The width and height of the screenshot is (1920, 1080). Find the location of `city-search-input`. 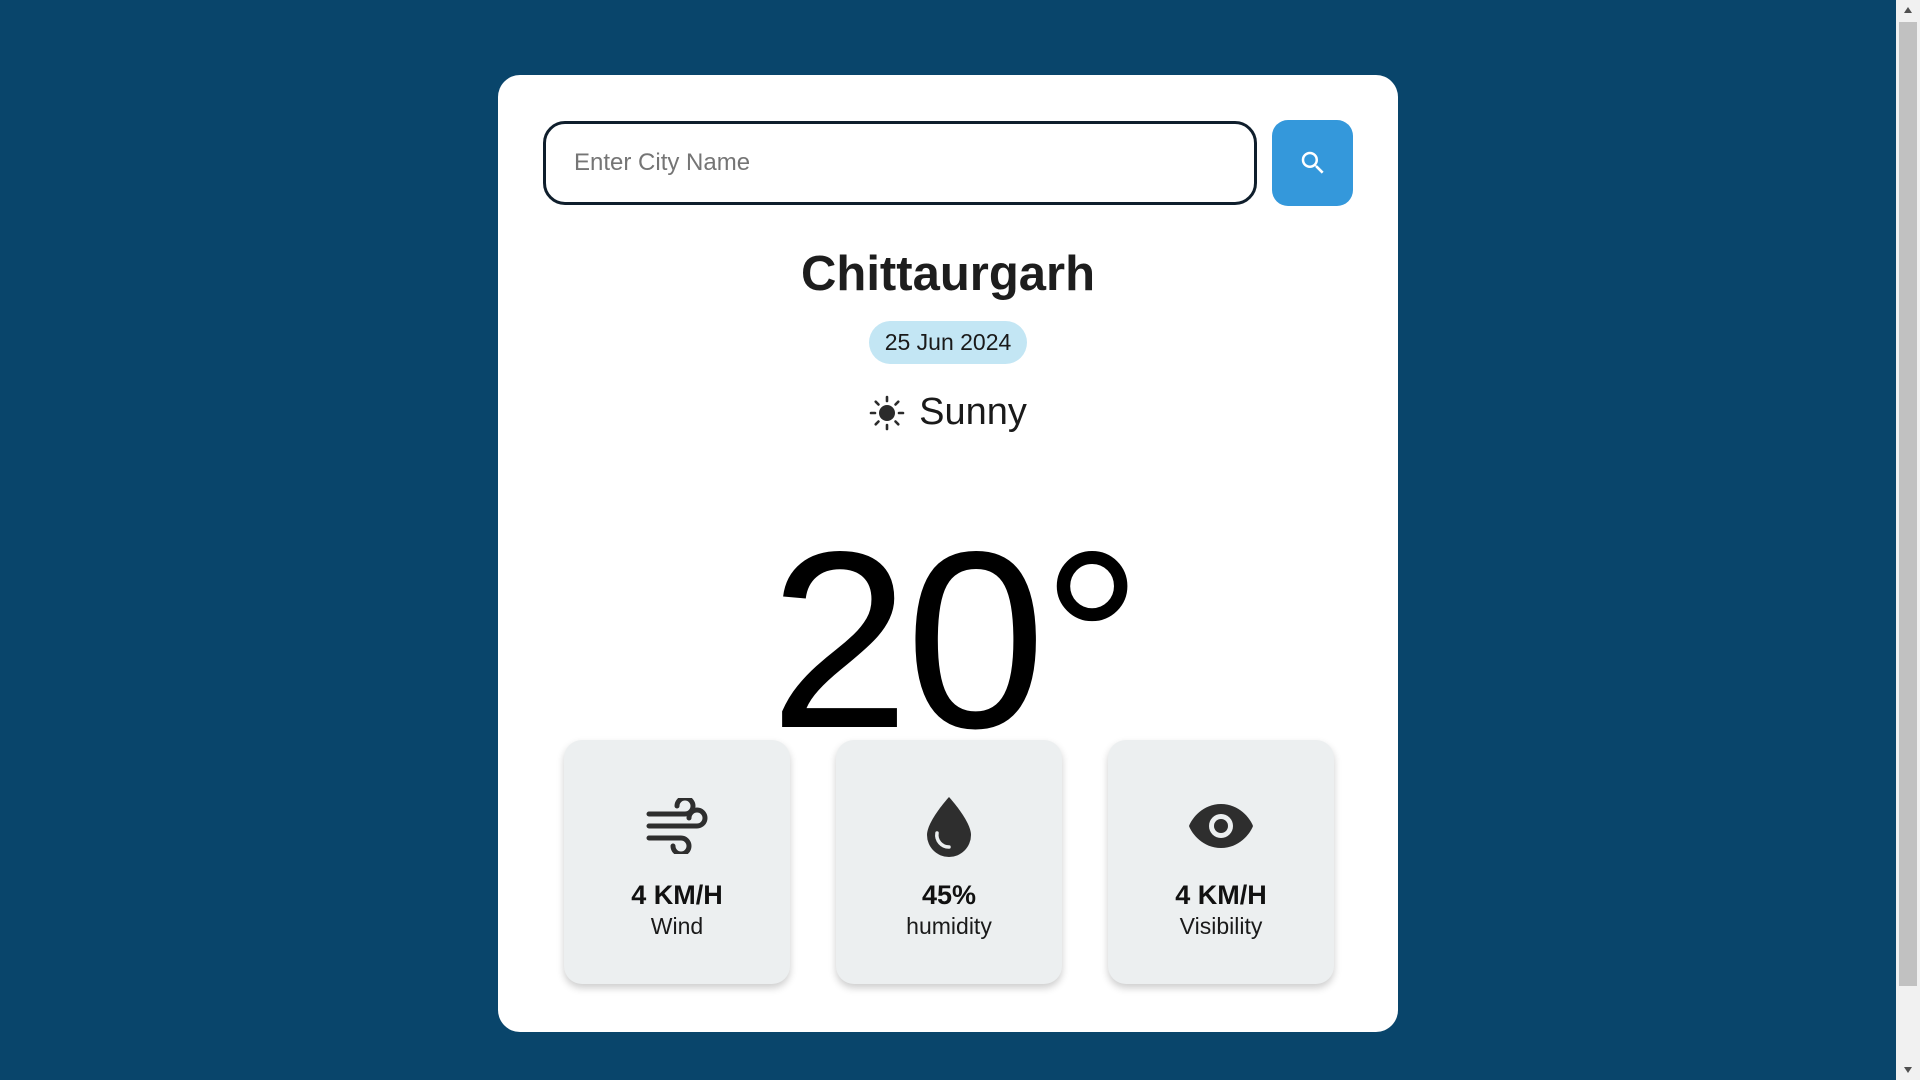

city-search-input is located at coordinates (900, 163).